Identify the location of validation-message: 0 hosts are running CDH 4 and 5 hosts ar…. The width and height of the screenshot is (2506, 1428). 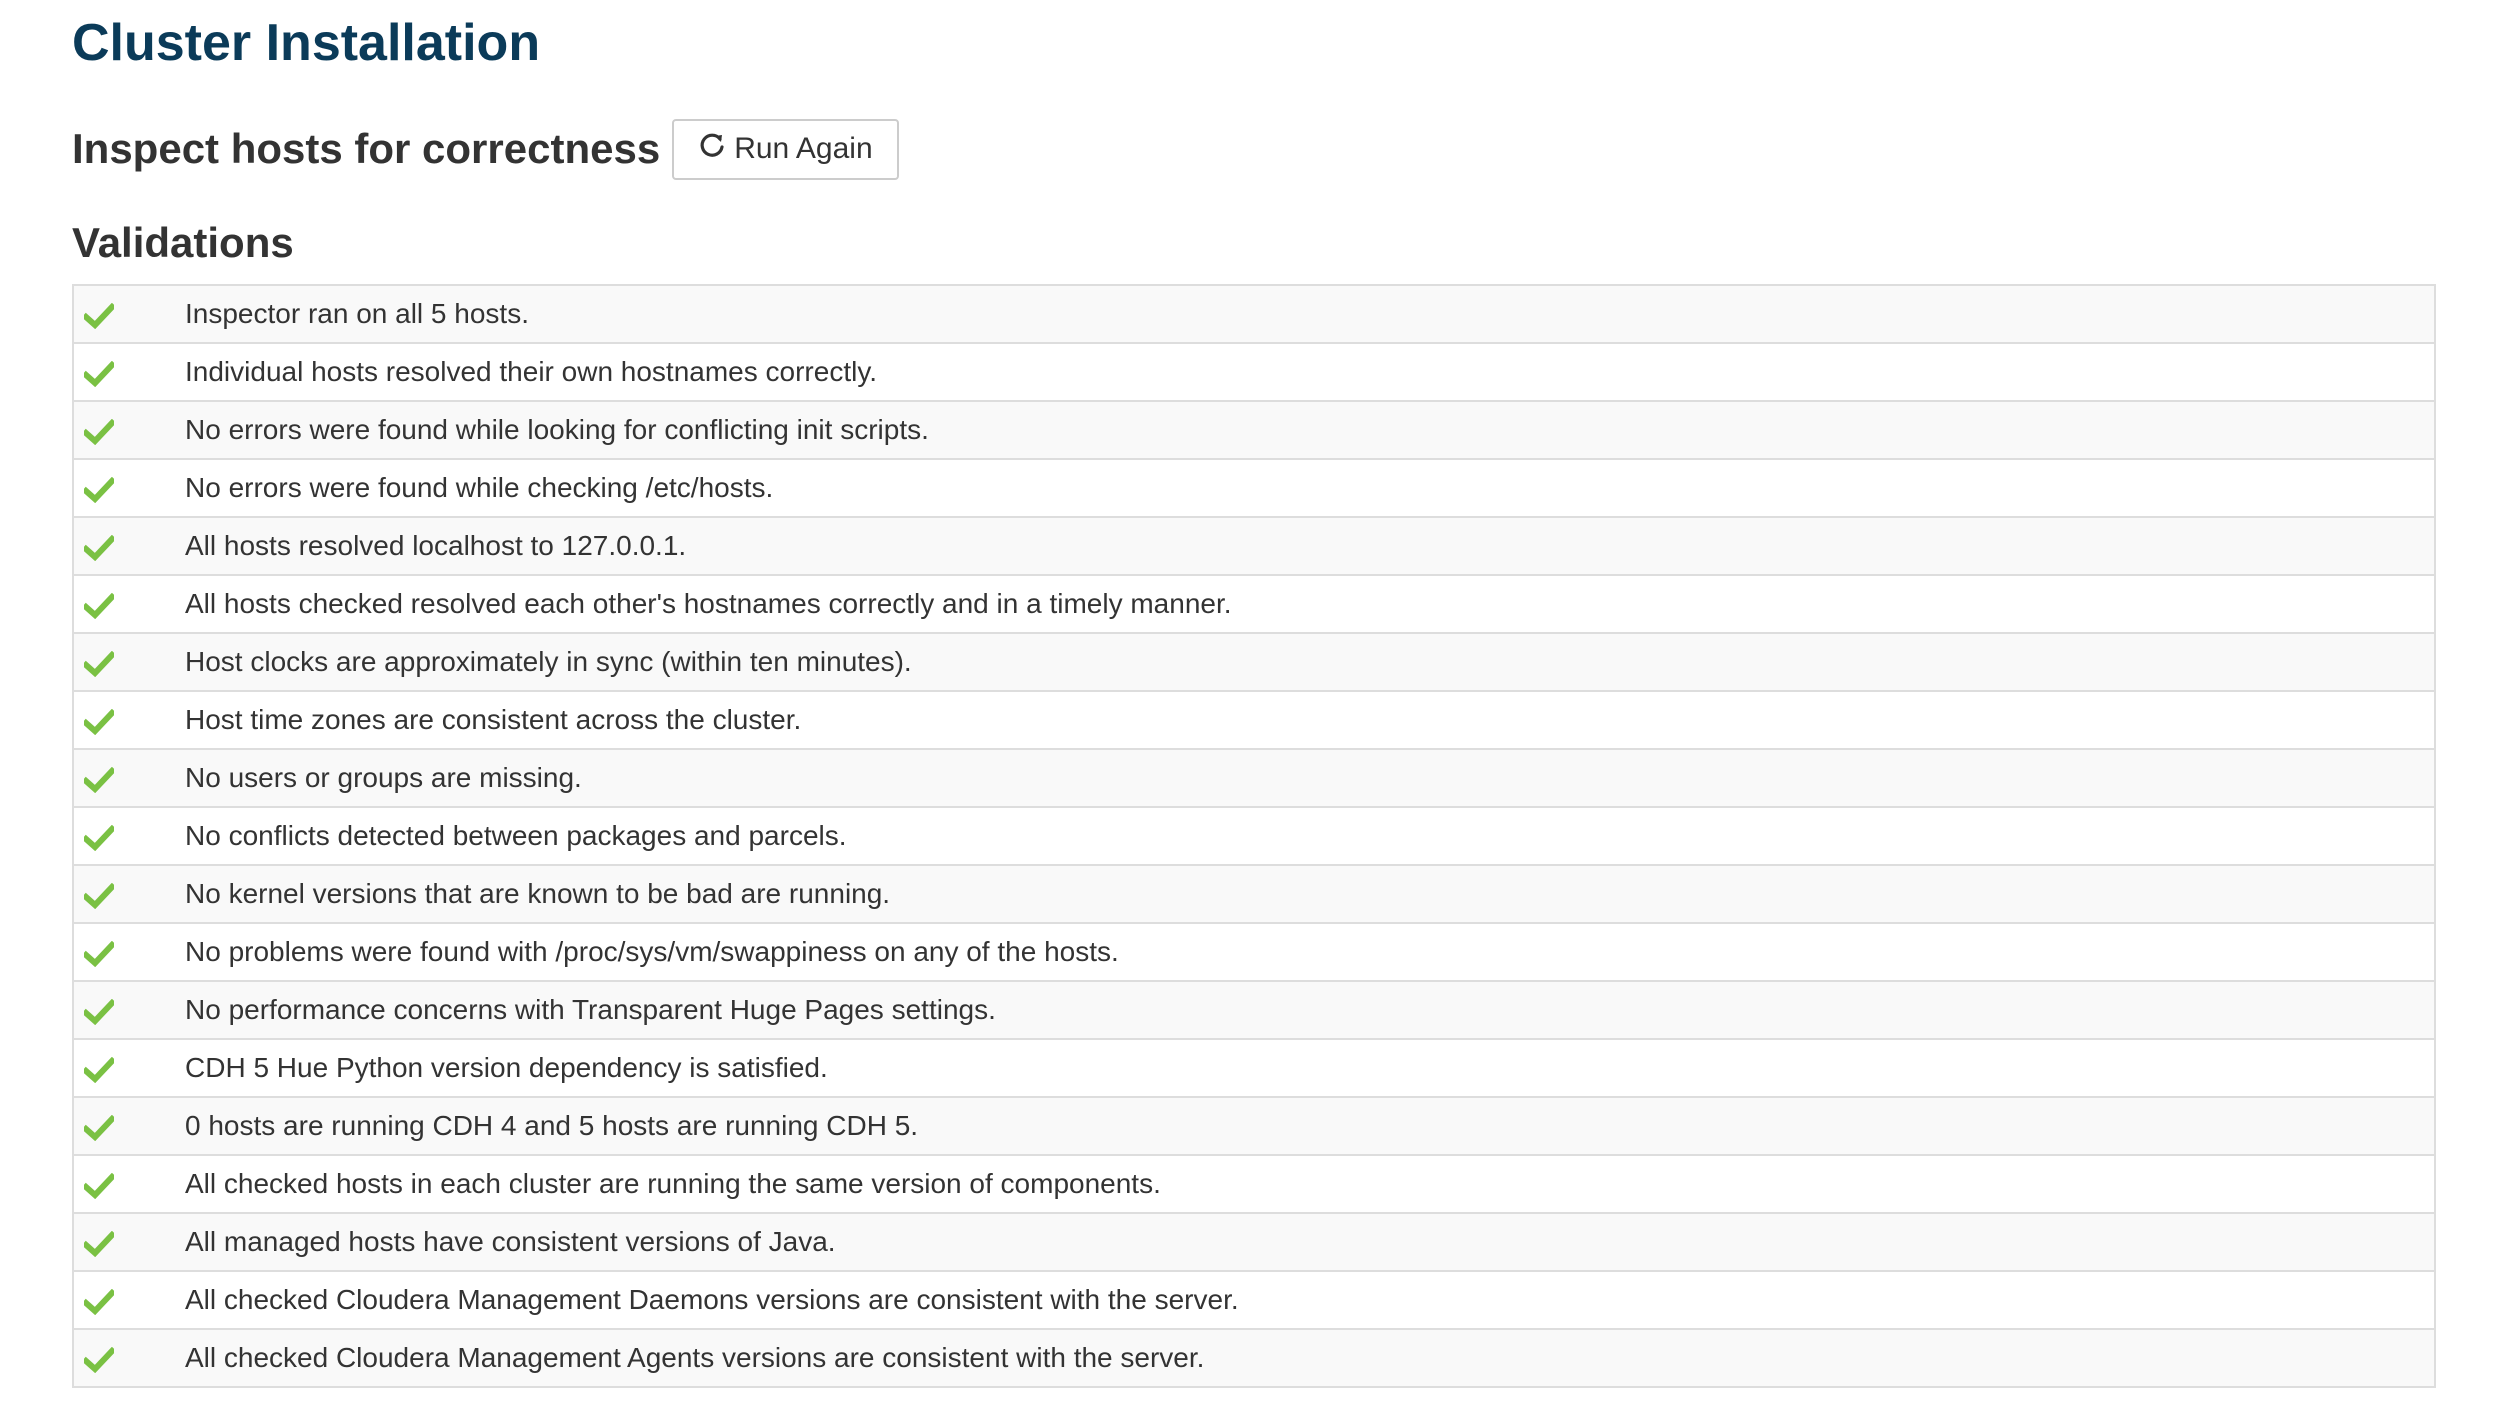
(1310, 1125).